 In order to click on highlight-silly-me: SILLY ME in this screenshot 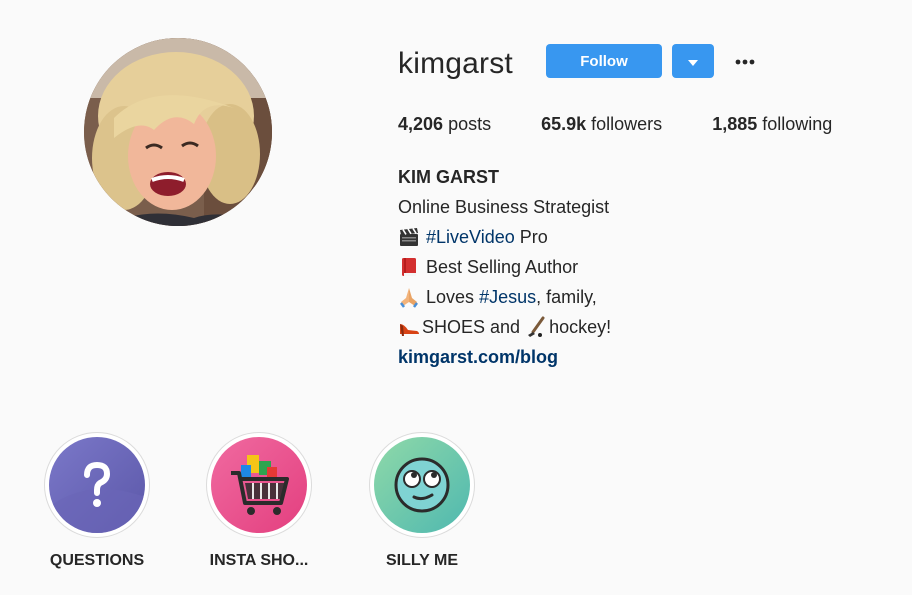, I will do `click(422, 501)`.